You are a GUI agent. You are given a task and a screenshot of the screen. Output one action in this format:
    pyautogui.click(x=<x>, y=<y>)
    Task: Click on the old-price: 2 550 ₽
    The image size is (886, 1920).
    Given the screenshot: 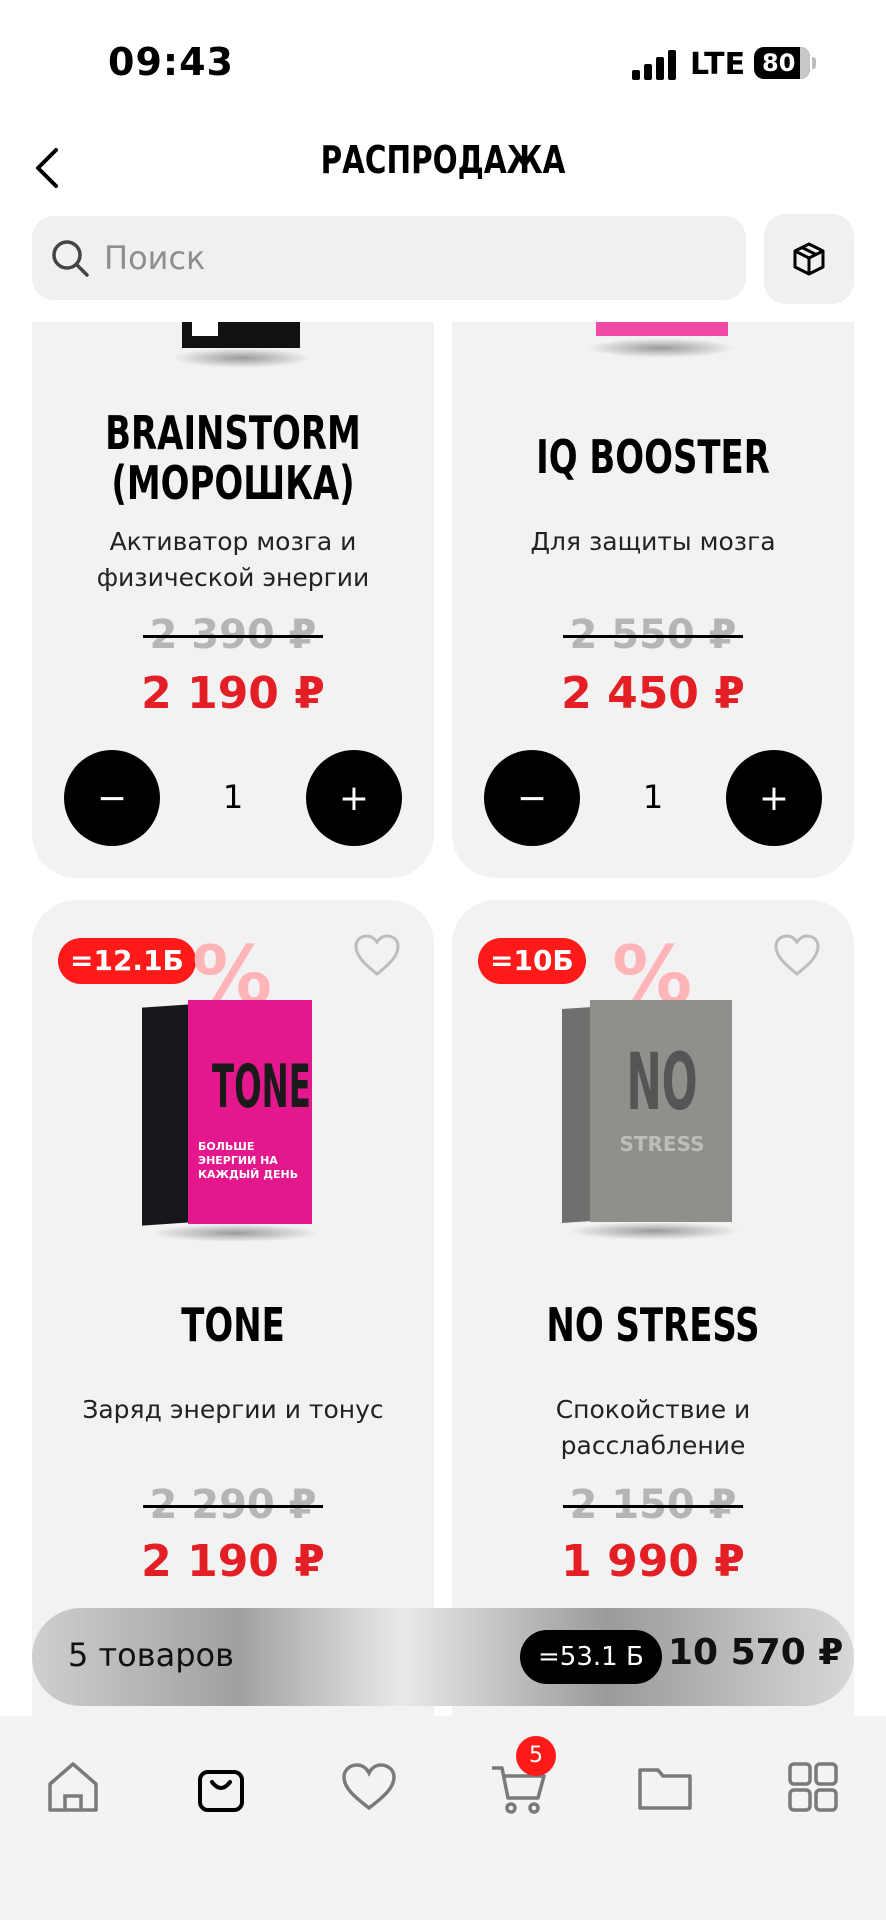 What is the action you would take?
    pyautogui.click(x=653, y=635)
    